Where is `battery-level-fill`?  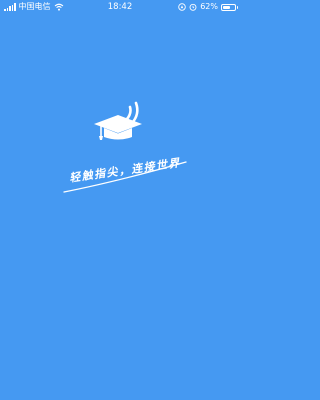
battery-level-fill is located at coordinates (226, 7).